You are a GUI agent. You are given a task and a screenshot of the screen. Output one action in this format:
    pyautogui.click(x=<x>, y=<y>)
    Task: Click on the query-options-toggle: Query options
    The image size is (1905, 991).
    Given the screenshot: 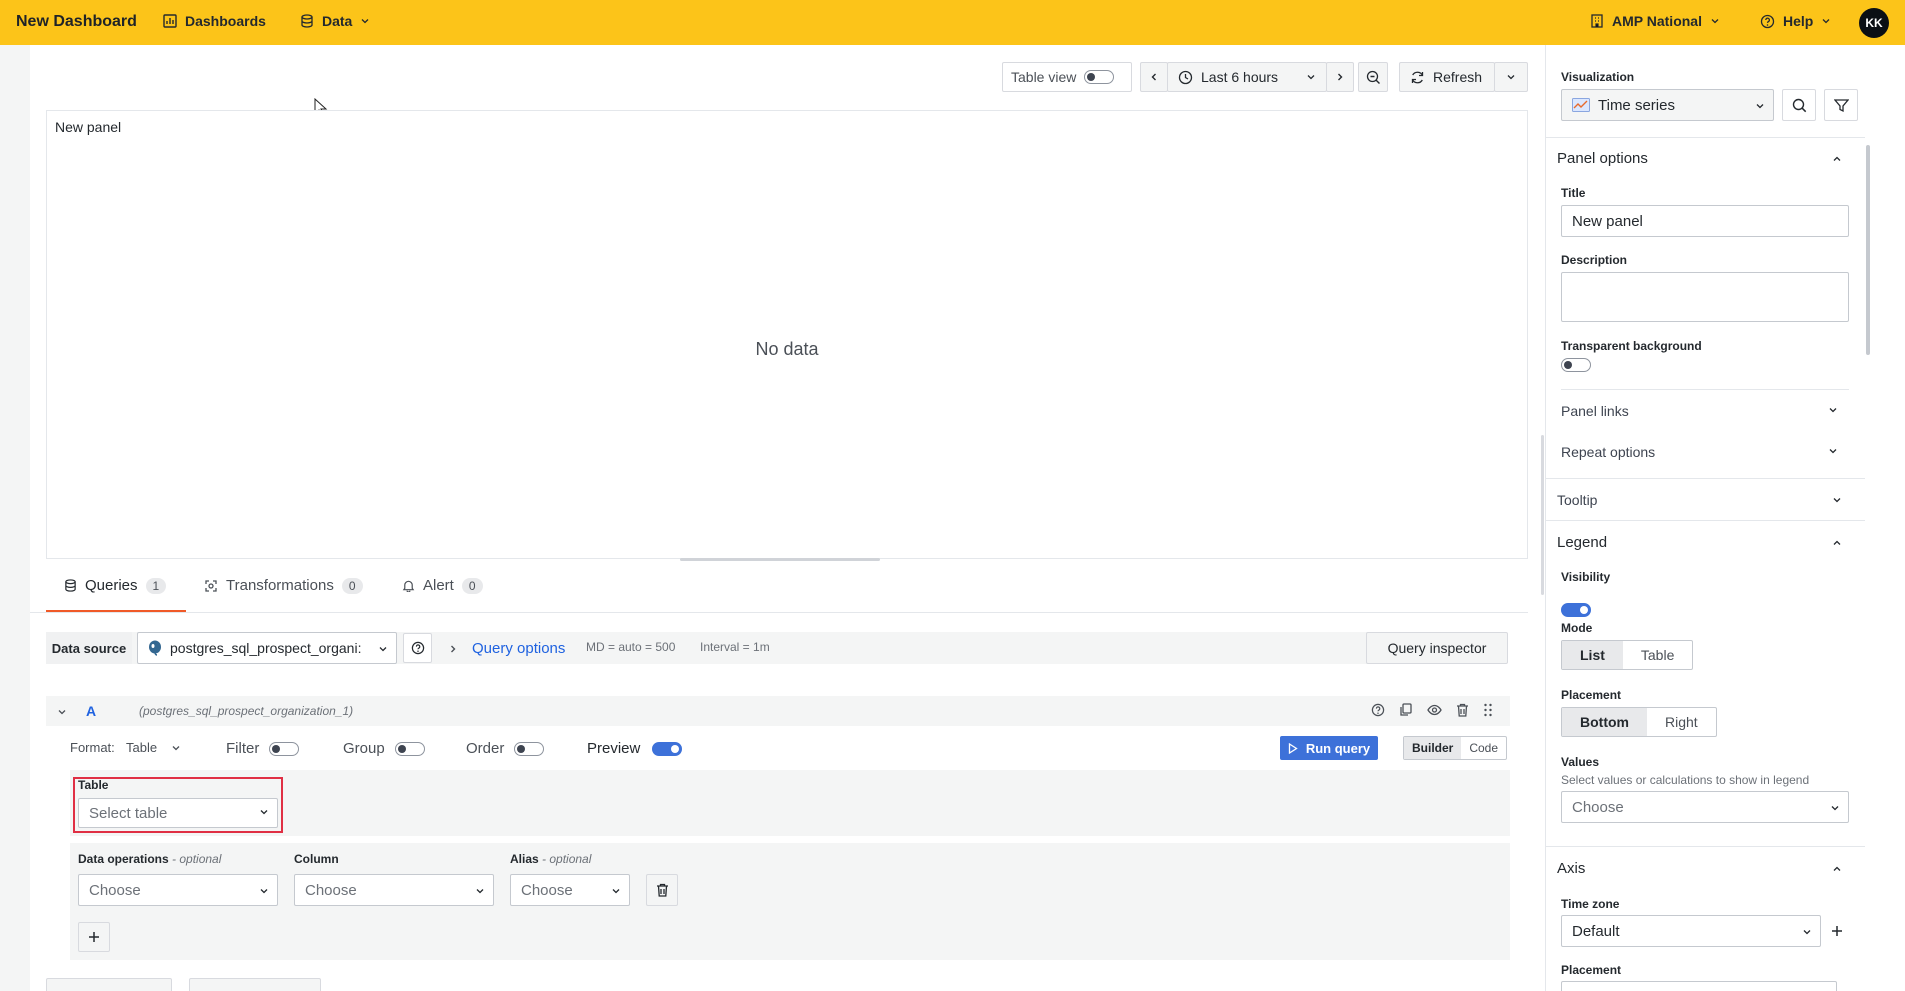 What is the action you would take?
    pyautogui.click(x=506, y=648)
    